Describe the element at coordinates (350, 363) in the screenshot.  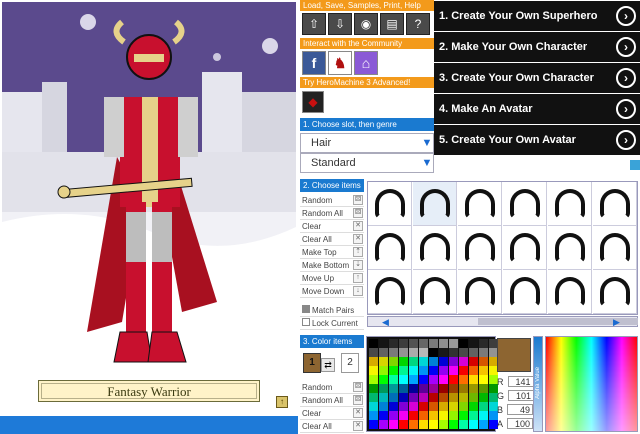
I see `color-slot-2: 2` at that location.